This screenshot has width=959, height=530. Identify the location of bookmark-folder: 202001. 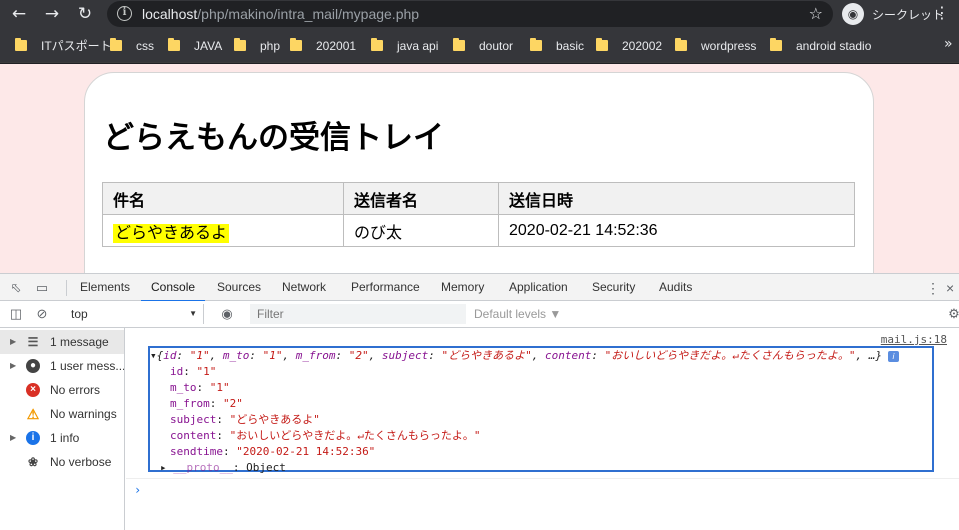
(323, 46).